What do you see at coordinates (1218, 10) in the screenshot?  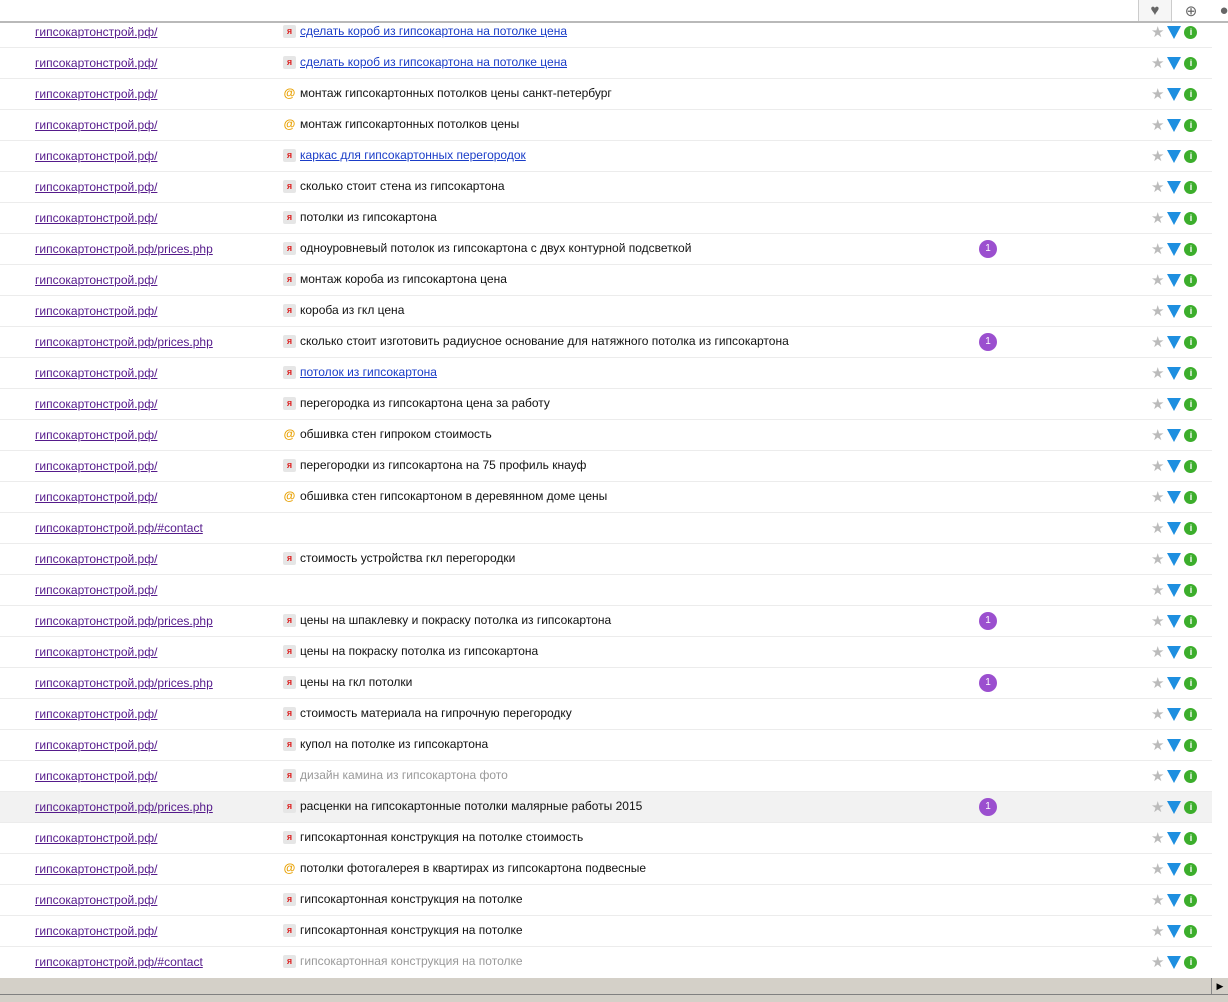 I see `user-icon: ●` at bounding box center [1218, 10].